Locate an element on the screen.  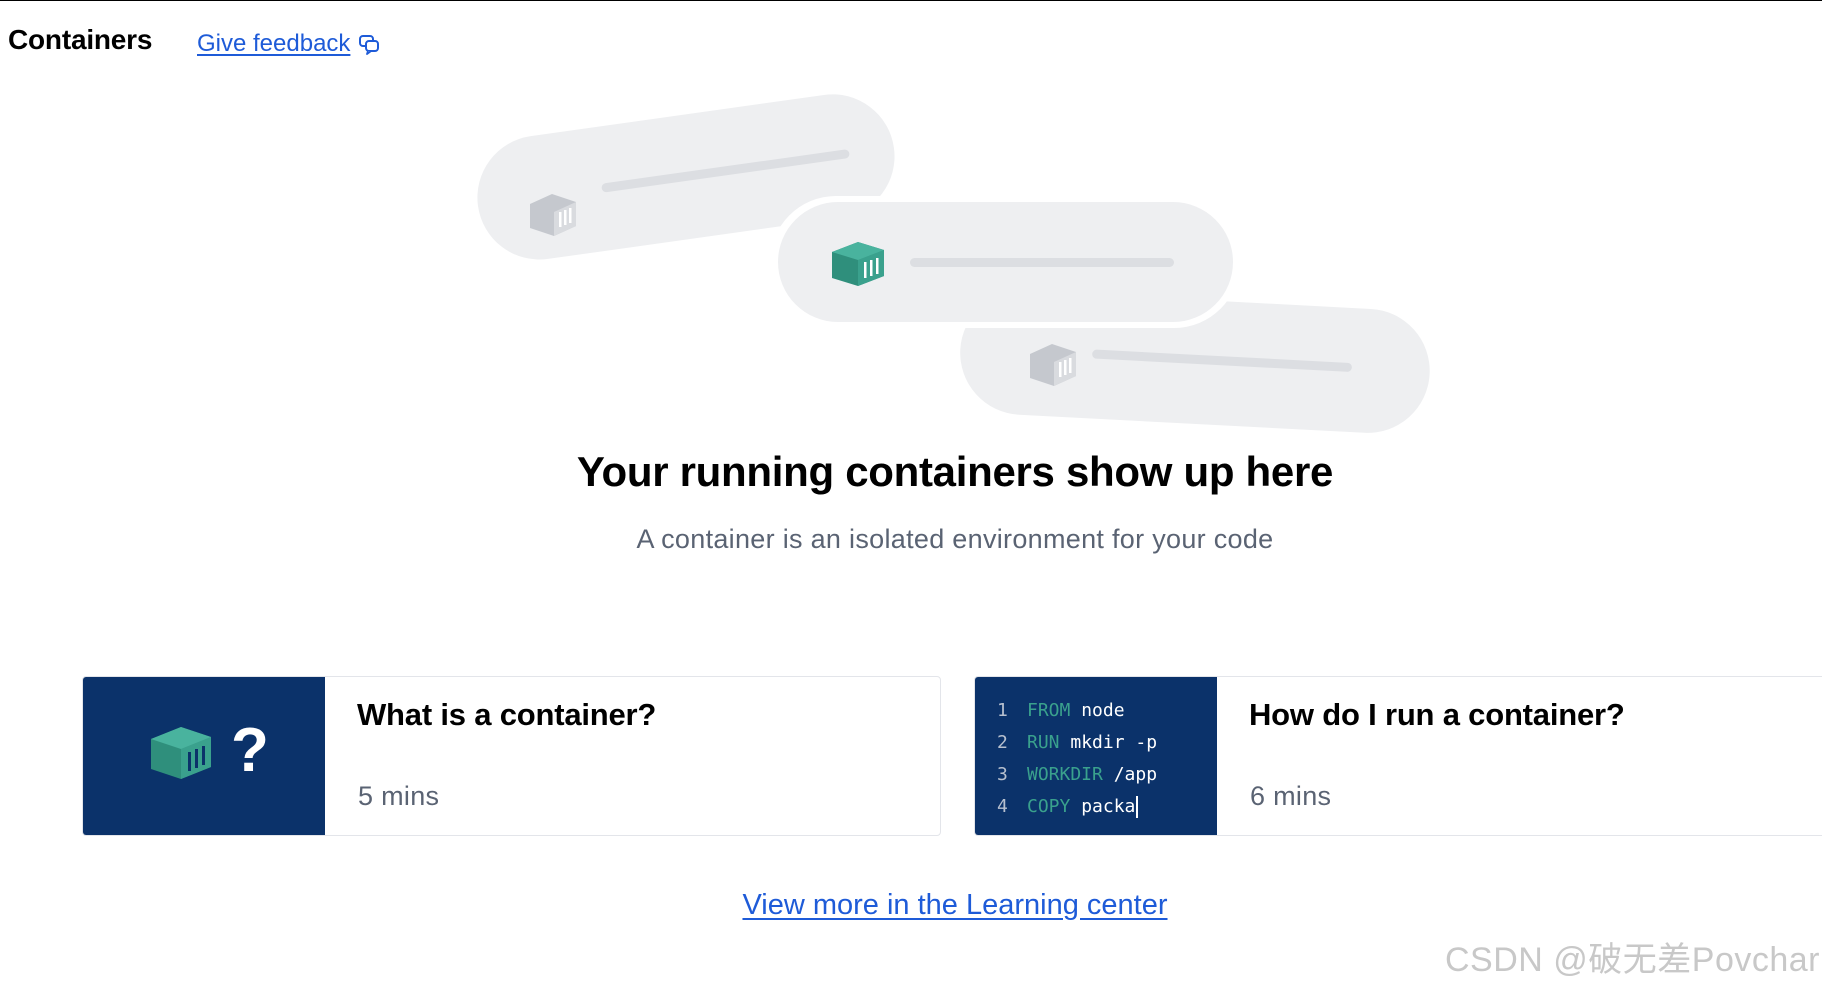
card-thumbnail: ? is located at coordinates (204, 756).